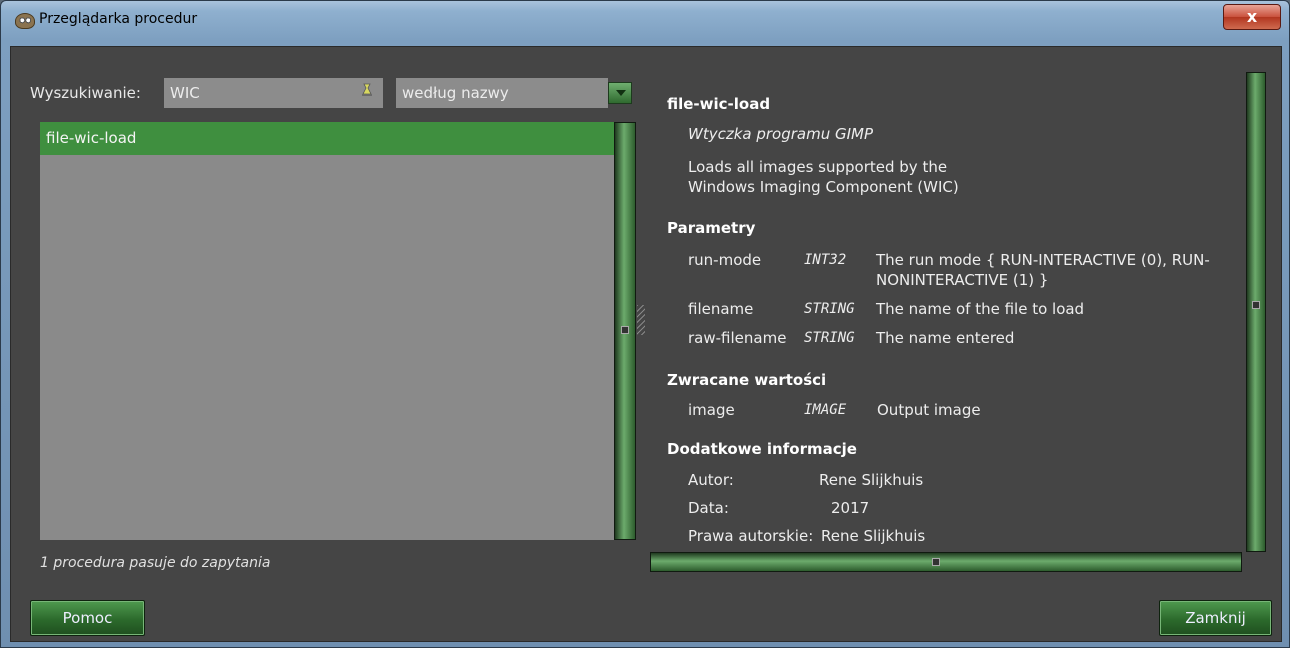 This screenshot has width=1290, height=648. What do you see at coordinates (1252, 17) in the screenshot?
I see `close-window-button: x` at bounding box center [1252, 17].